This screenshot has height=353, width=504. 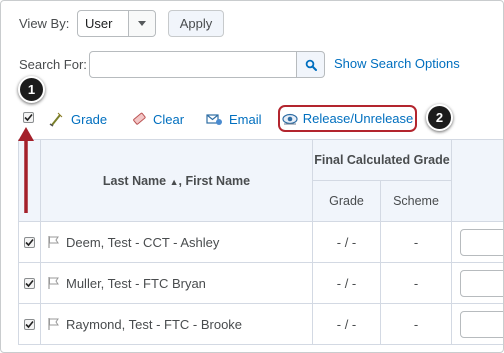 What do you see at coordinates (439, 117) in the screenshot?
I see `callout-2: 2` at bounding box center [439, 117].